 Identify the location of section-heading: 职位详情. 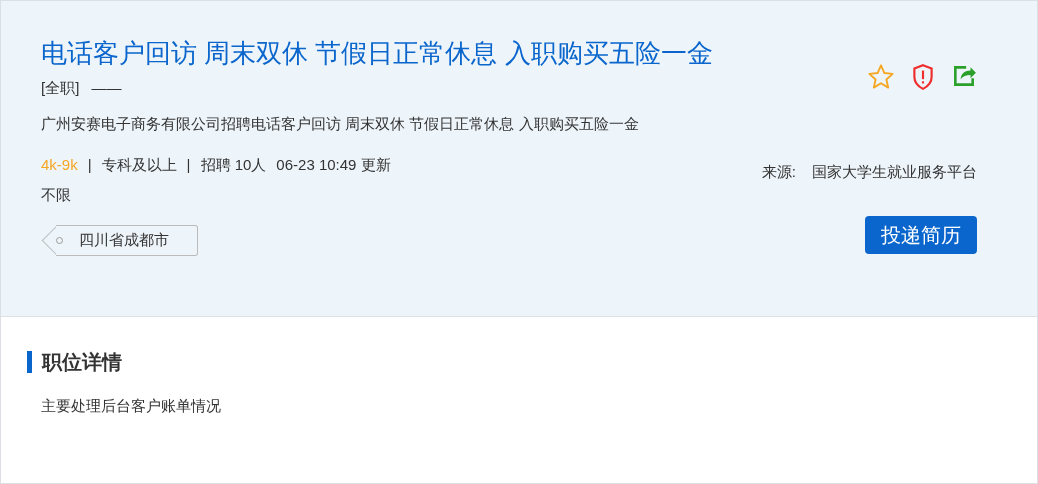
(512, 362).